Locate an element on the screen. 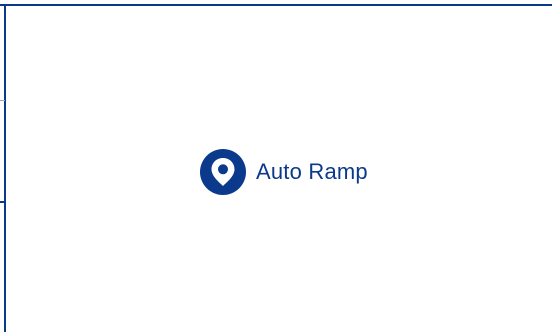 The width and height of the screenshot is (552, 332). map-pin-icon is located at coordinates (223, 172).